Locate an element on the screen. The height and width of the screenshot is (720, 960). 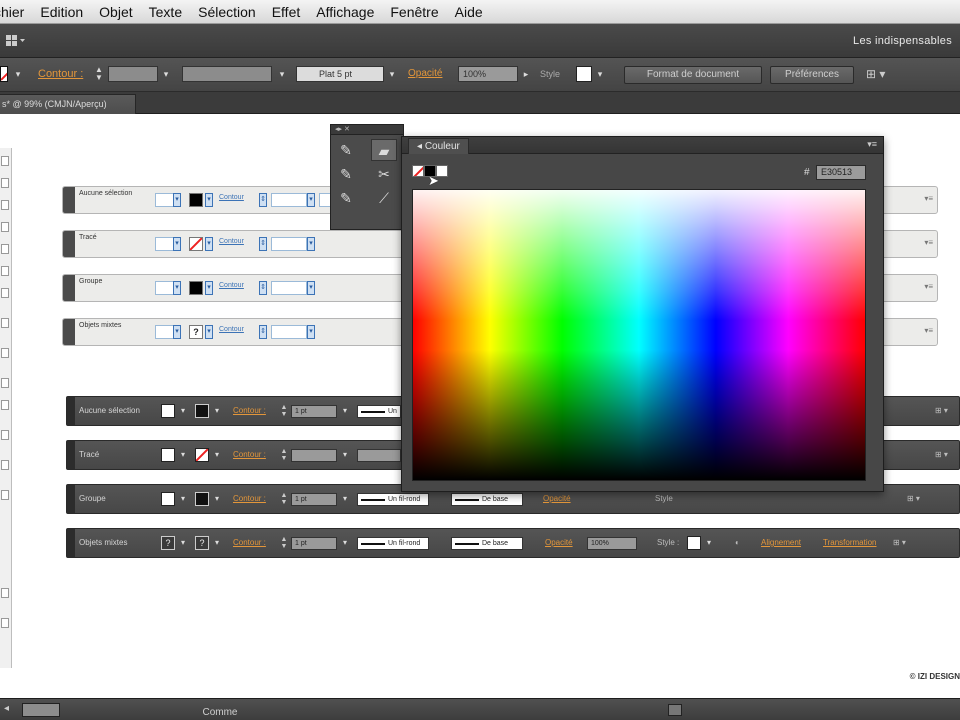
stroke-swatch-none is located at coordinates (202, 455).